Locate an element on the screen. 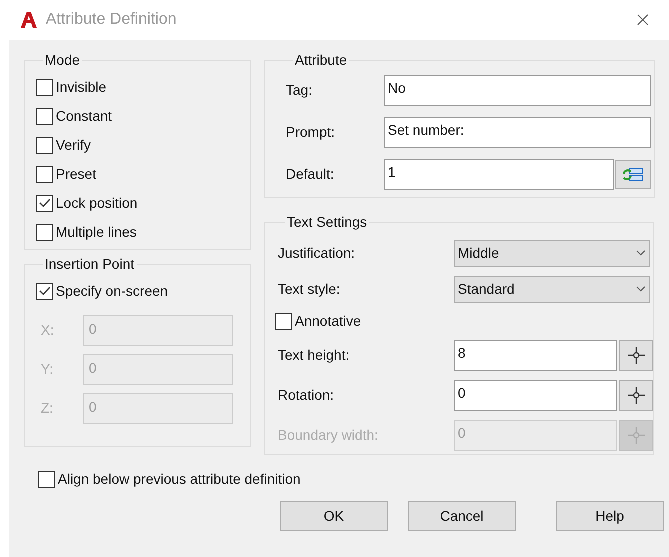 The height and width of the screenshot is (557, 669). checkbox-label: Lock position is located at coordinates (97, 203).